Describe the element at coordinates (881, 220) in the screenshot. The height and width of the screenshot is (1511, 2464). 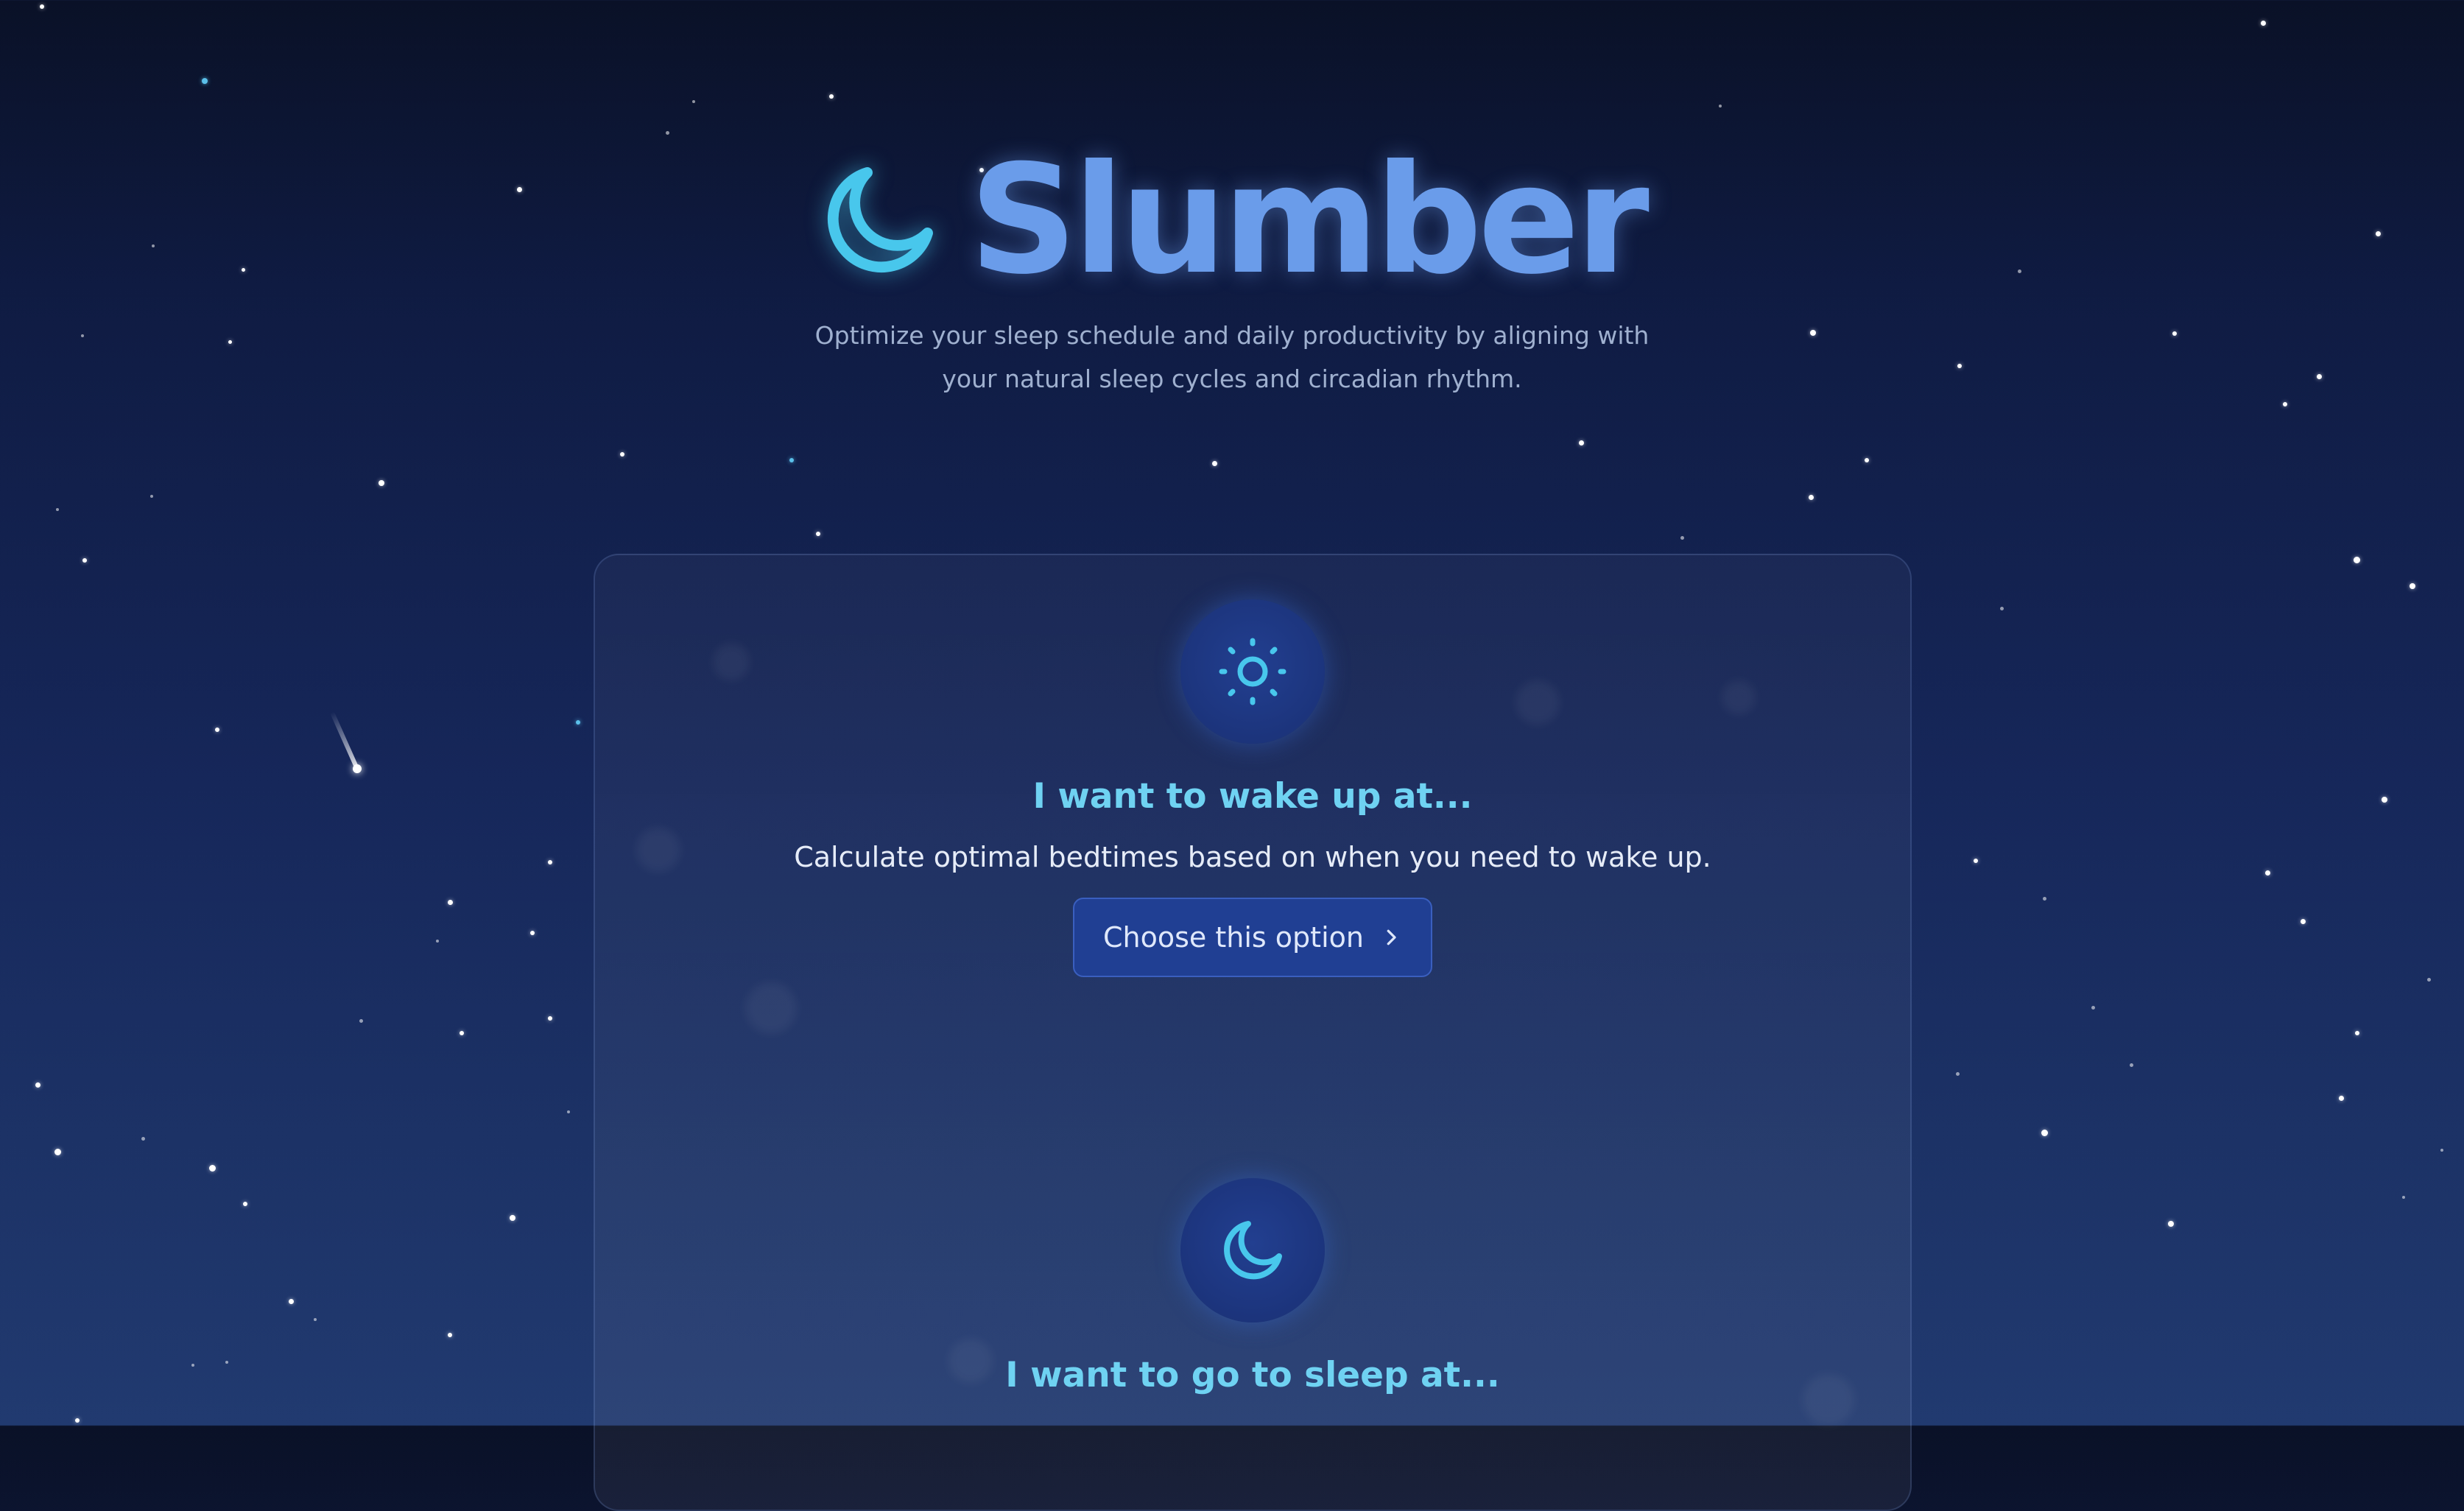
I see `crescent-moon-logo-icon` at that location.